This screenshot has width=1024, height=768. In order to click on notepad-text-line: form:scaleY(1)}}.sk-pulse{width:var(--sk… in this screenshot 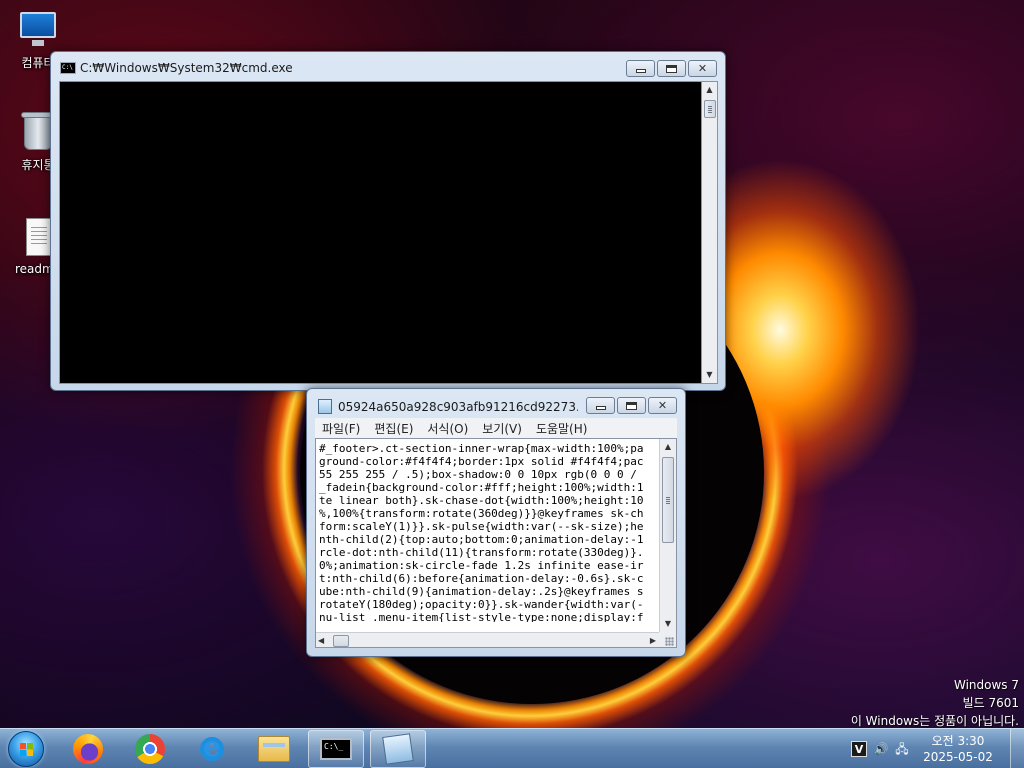, I will do `click(481, 526)`.